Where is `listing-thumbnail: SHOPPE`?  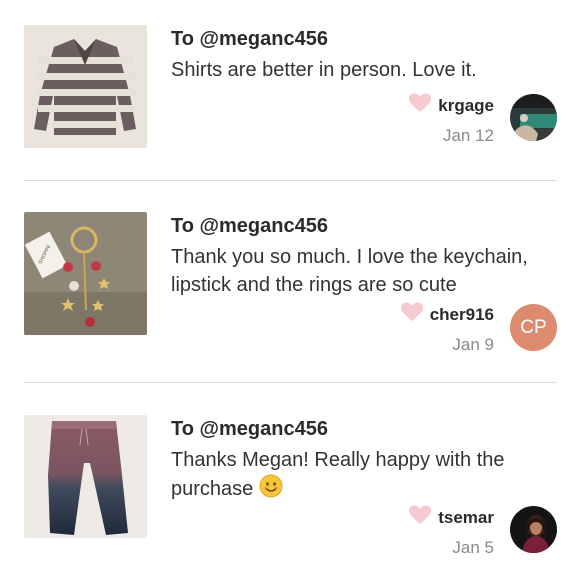 listing-thumbnail: SHOPPE is located at coordinates (85, 273).